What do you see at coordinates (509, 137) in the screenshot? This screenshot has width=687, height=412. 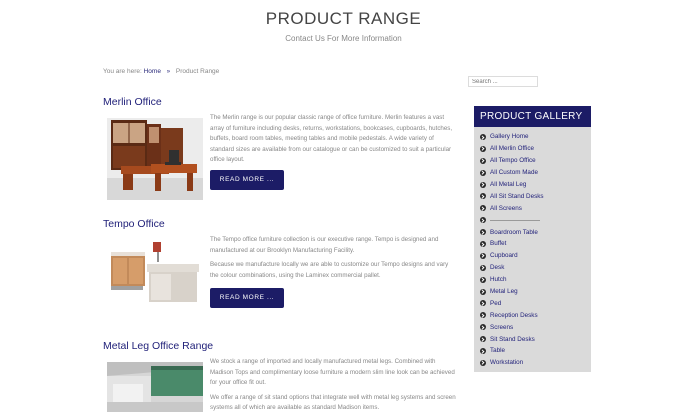 I see `sidebar-item-label: Gallery Home` at bounding box center [509, 137].